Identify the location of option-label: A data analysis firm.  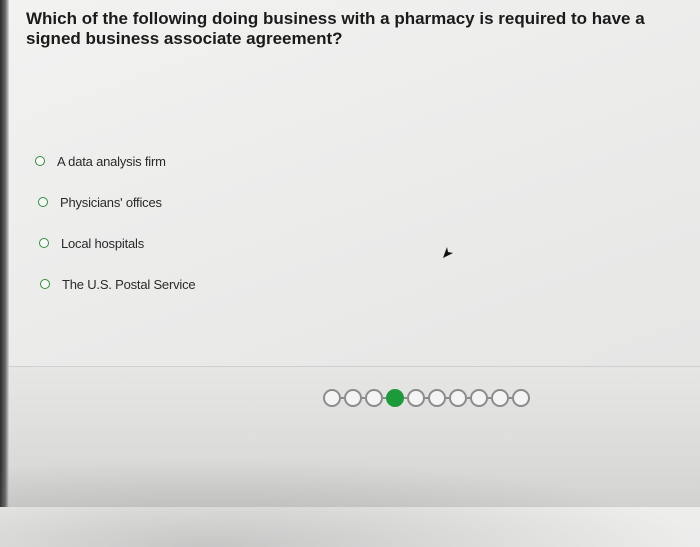
(111, 161).